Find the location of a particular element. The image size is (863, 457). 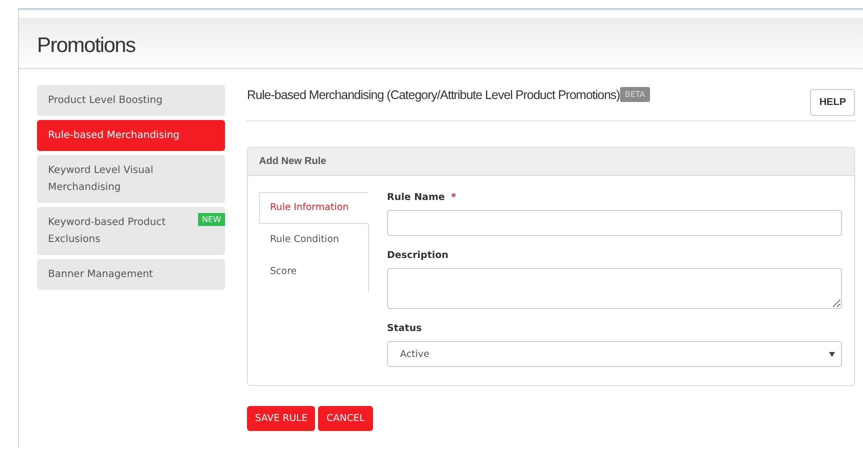

field-label: Rule Name is located at coordinates (416, 197).